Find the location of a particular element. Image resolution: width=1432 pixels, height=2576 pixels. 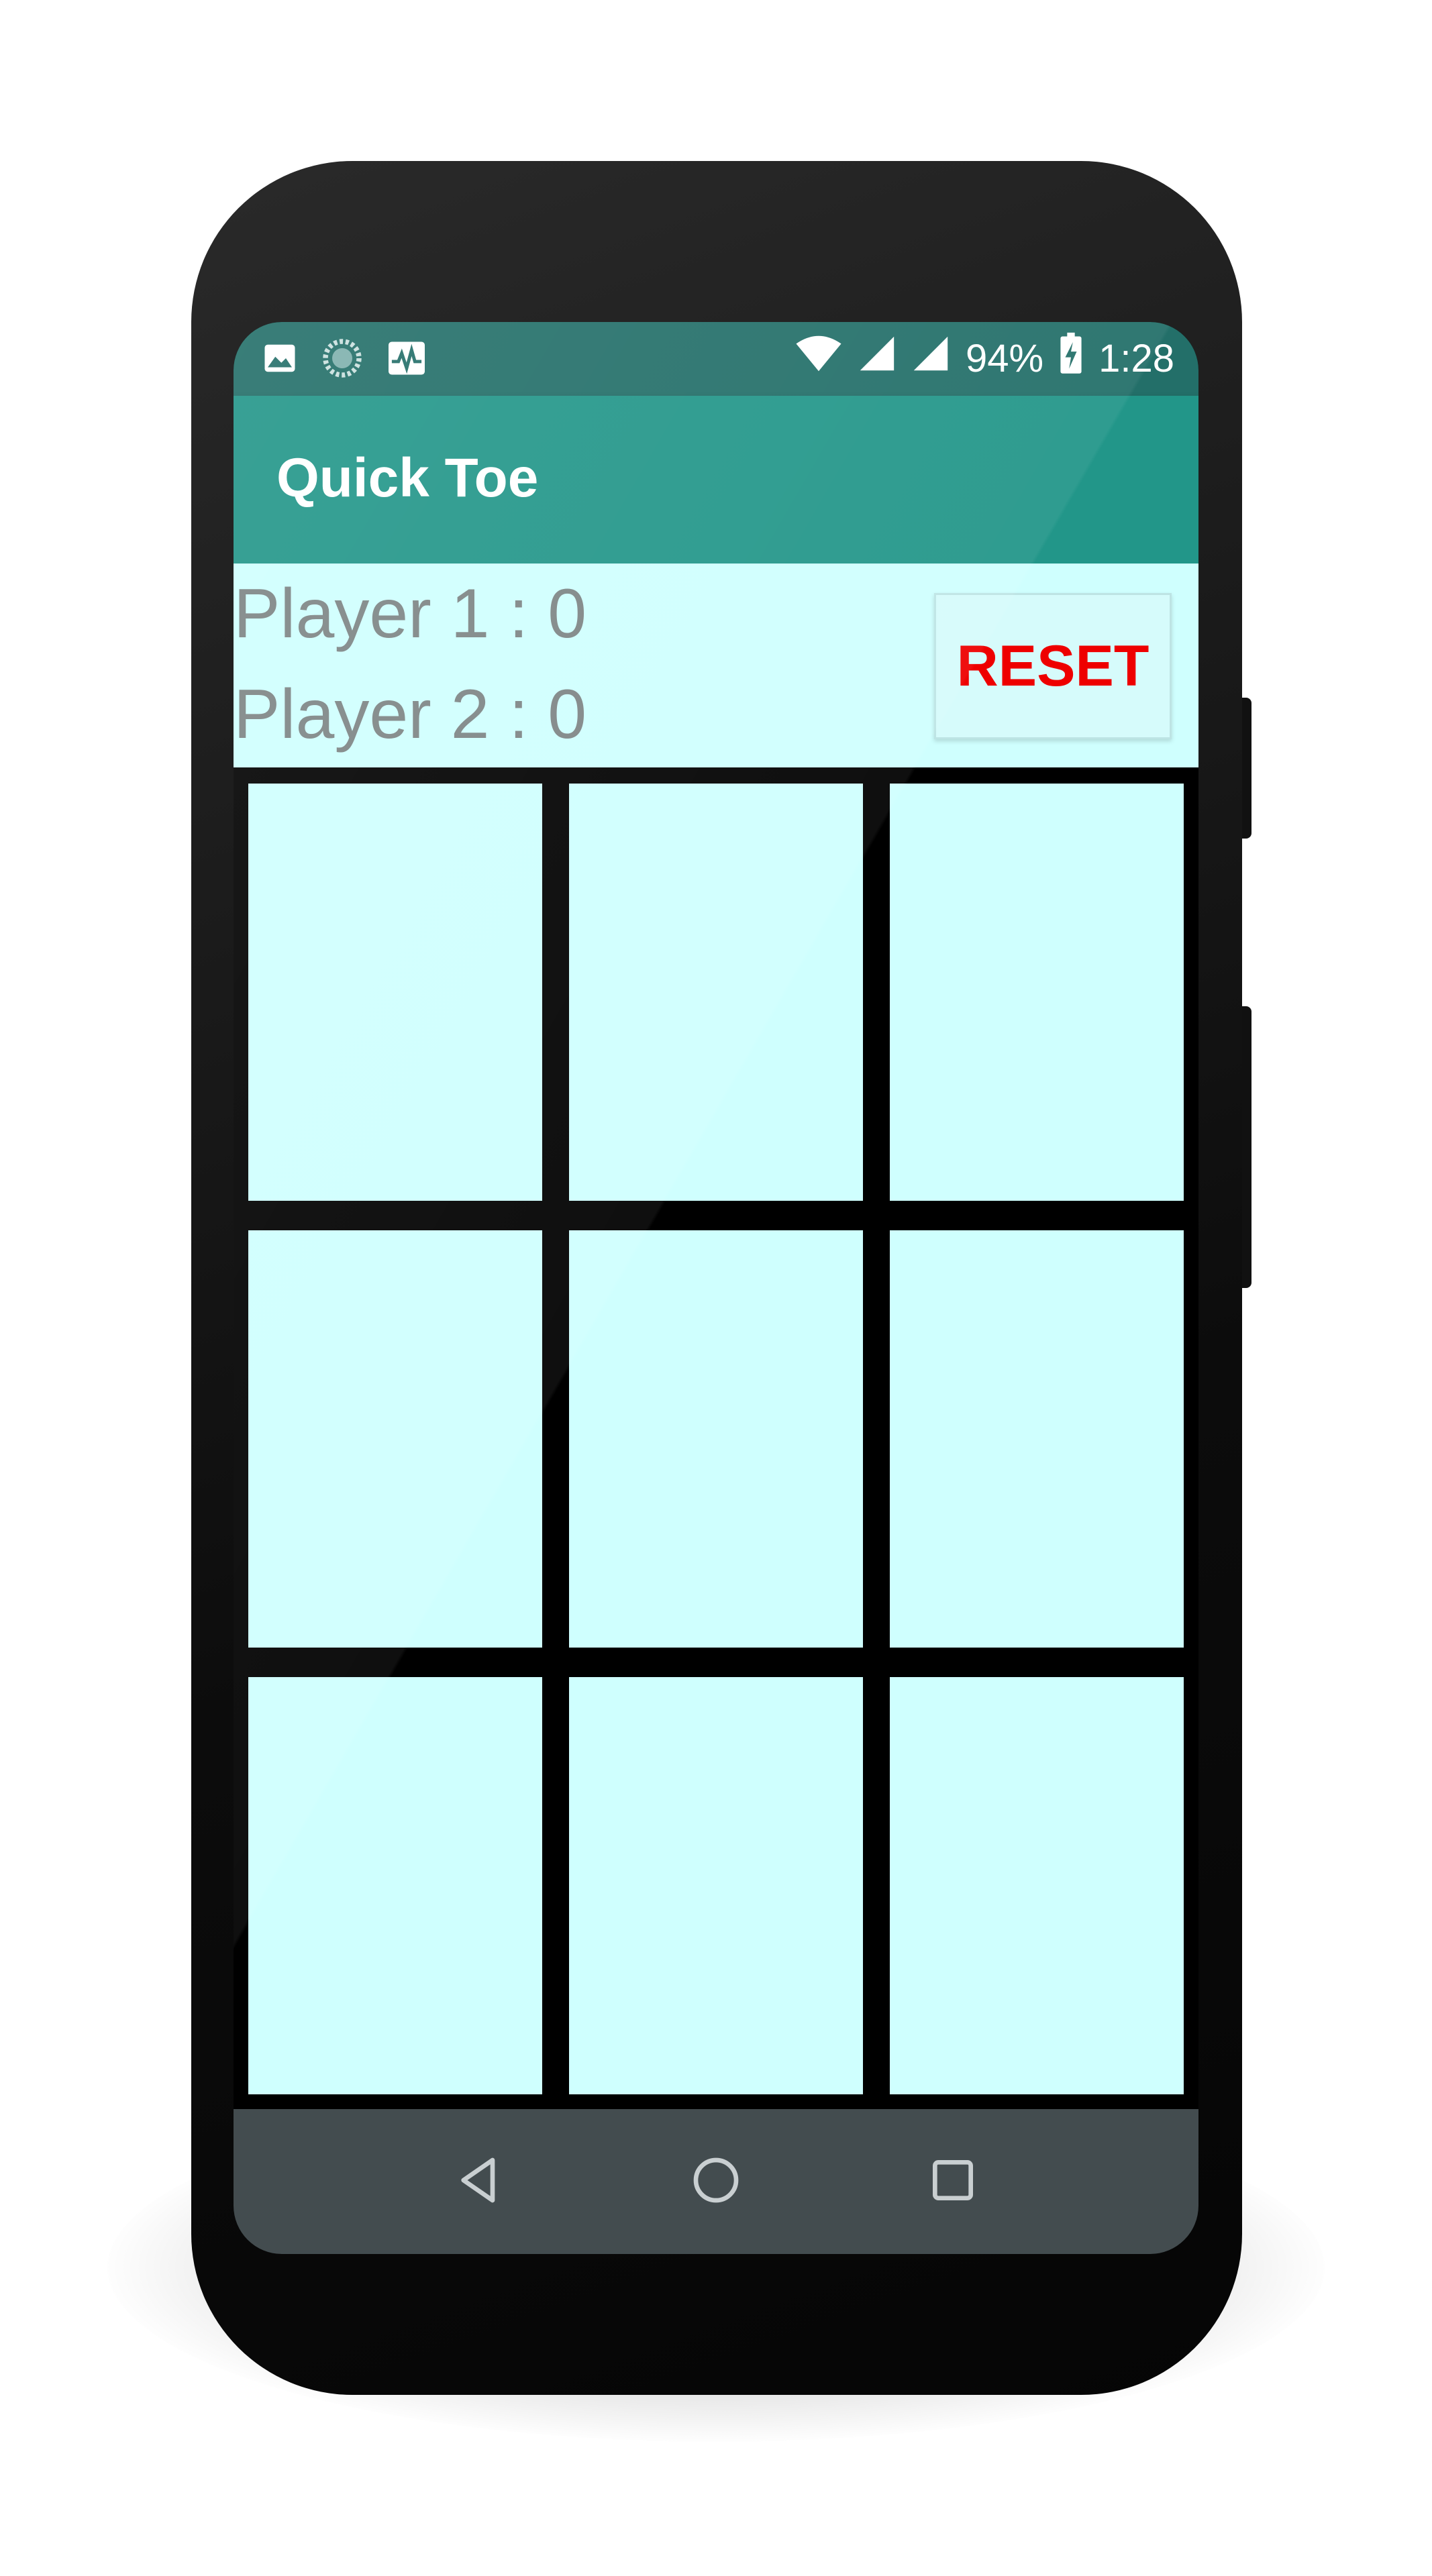

home-icon is located at coordinates (716, 2180).